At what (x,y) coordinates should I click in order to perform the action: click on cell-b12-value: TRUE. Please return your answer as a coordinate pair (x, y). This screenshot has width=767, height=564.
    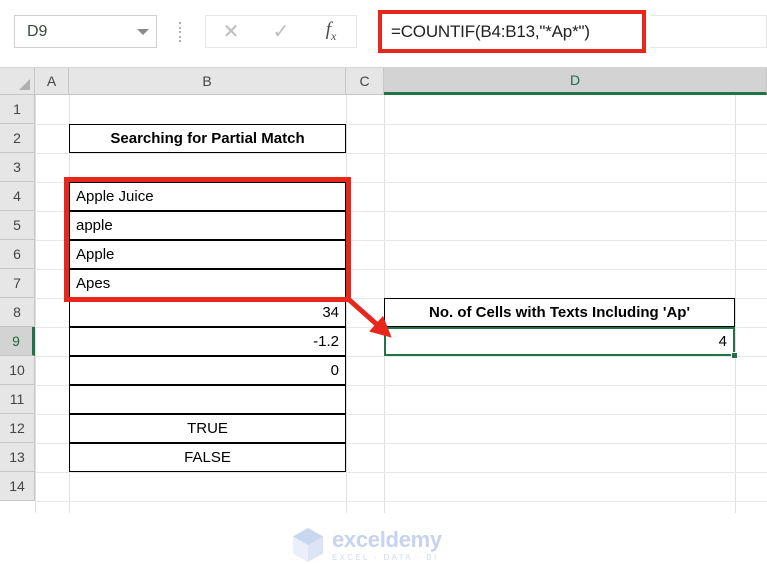
    Looking at the image, I should click on (207, 428).